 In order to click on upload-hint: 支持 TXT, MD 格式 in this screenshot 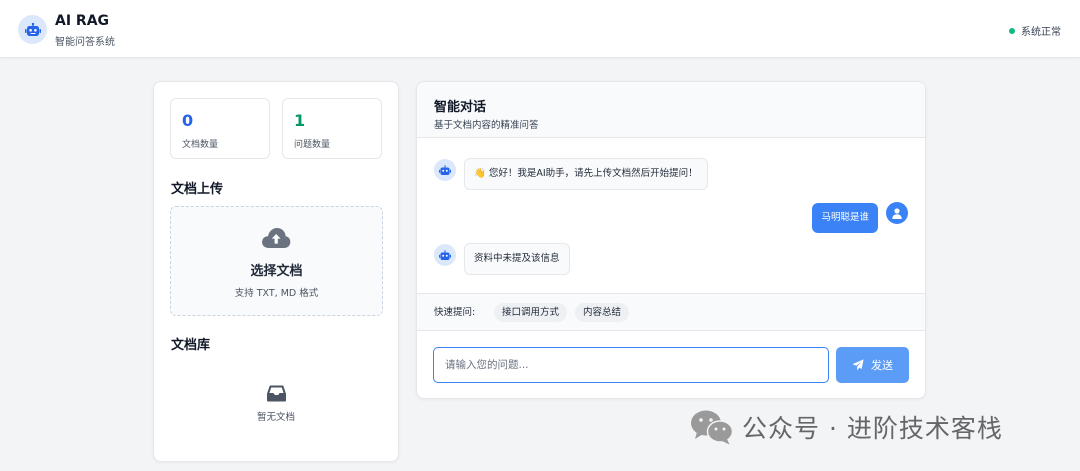, I will do `click(276, 293)`.